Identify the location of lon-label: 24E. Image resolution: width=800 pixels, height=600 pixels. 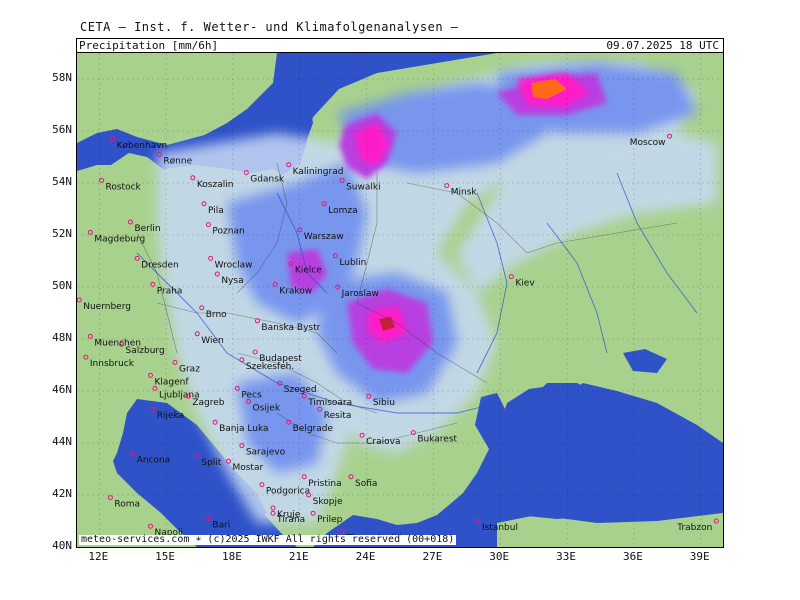
(365, 556).